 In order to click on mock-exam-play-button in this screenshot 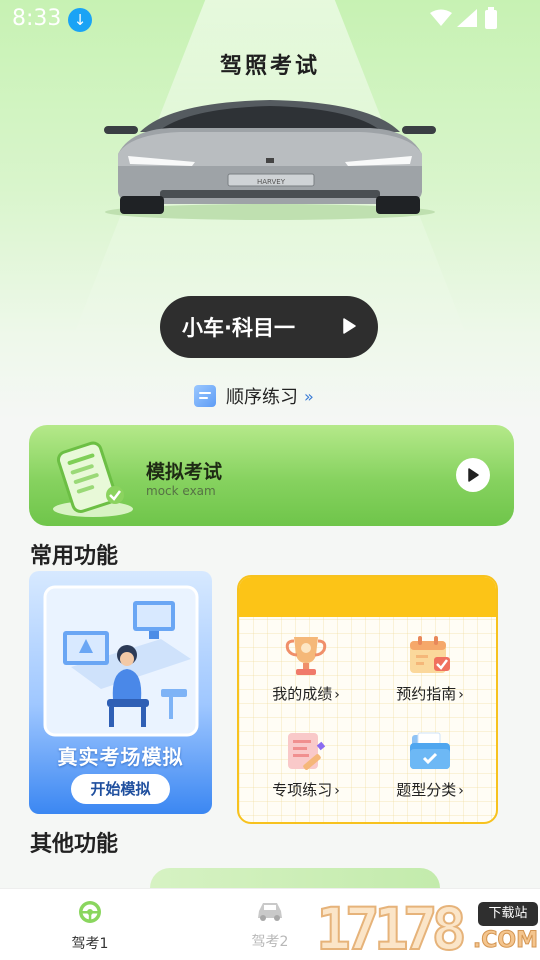, I will do `click(473, 475)`.